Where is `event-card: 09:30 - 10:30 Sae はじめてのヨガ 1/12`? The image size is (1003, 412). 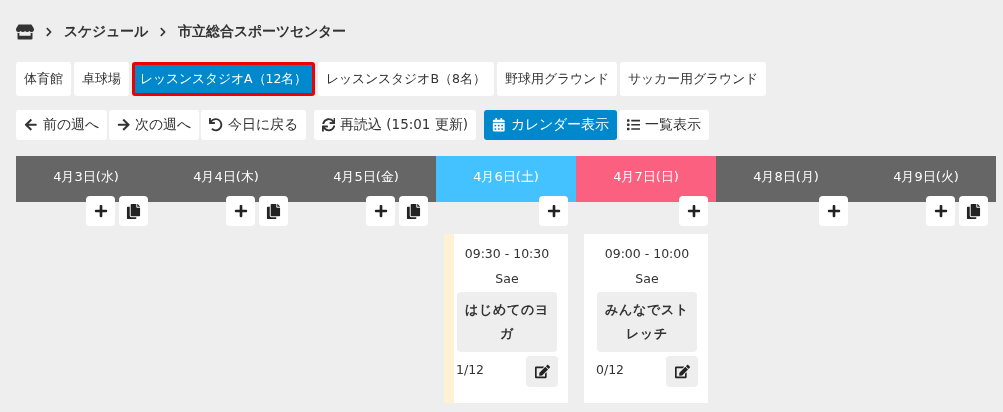 event-card: 09:30 - 10:30 Sae はじめてのヨガ 1/12 is located at coordinates (506, 318).